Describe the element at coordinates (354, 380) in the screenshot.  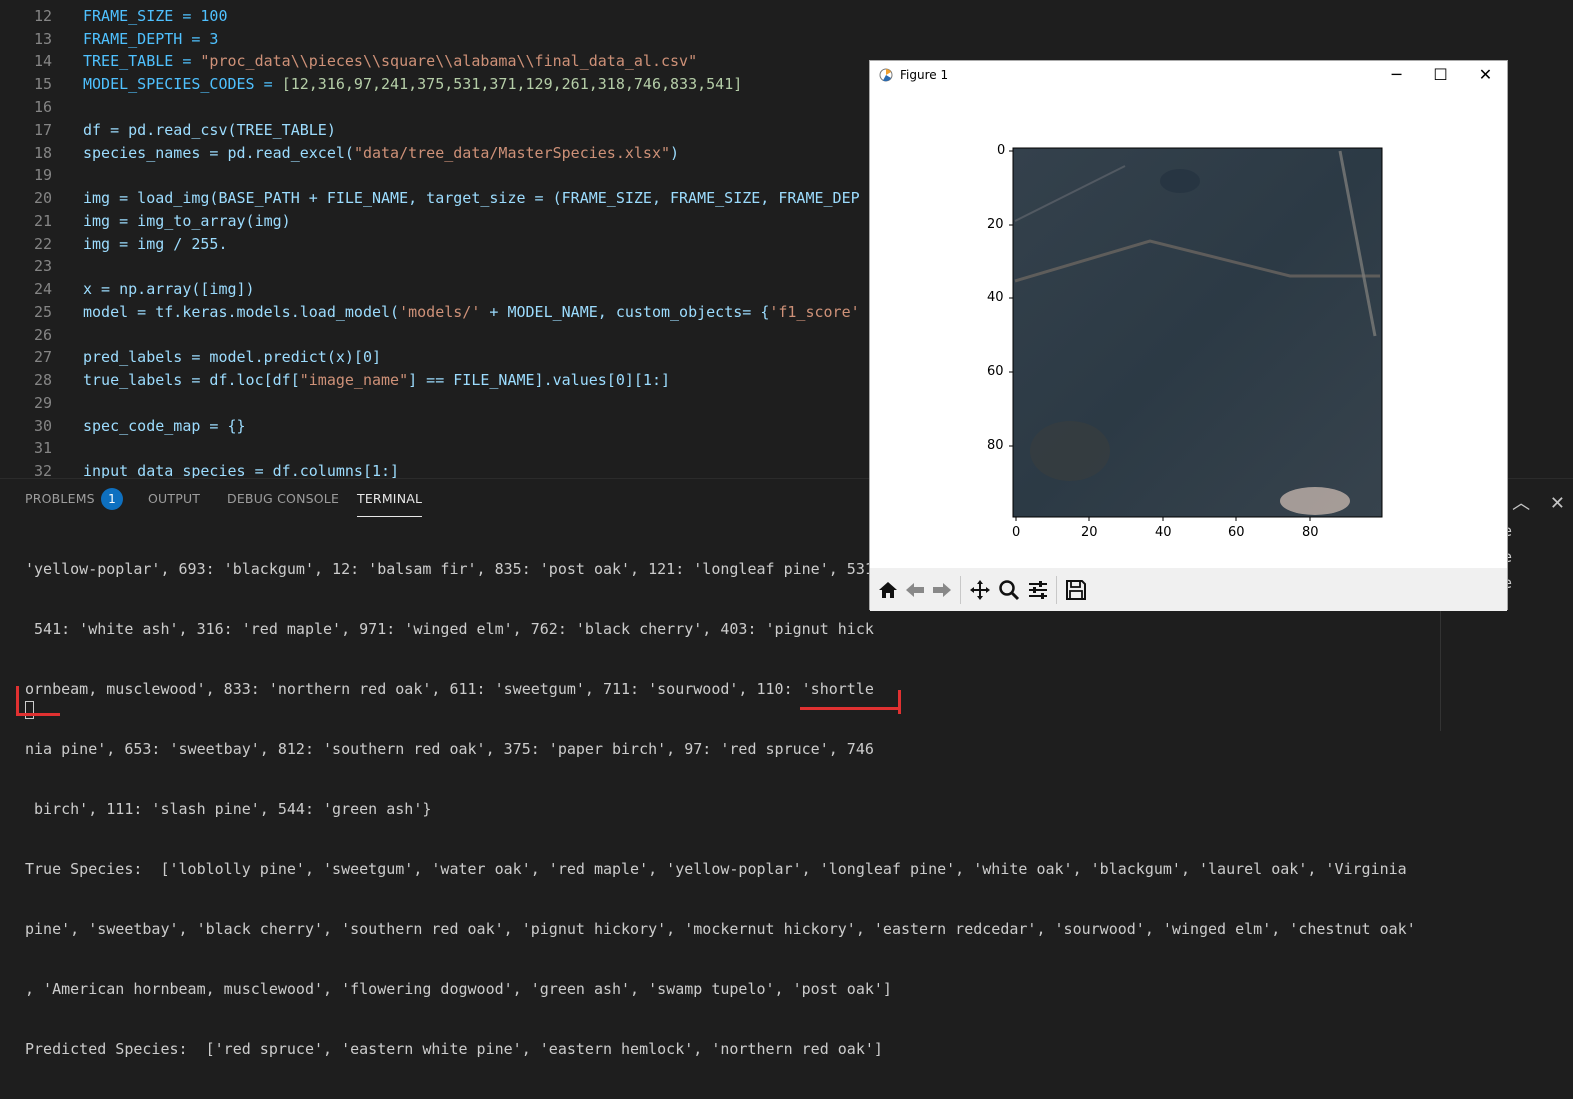
I see `code-string: "image_name"` at that location.